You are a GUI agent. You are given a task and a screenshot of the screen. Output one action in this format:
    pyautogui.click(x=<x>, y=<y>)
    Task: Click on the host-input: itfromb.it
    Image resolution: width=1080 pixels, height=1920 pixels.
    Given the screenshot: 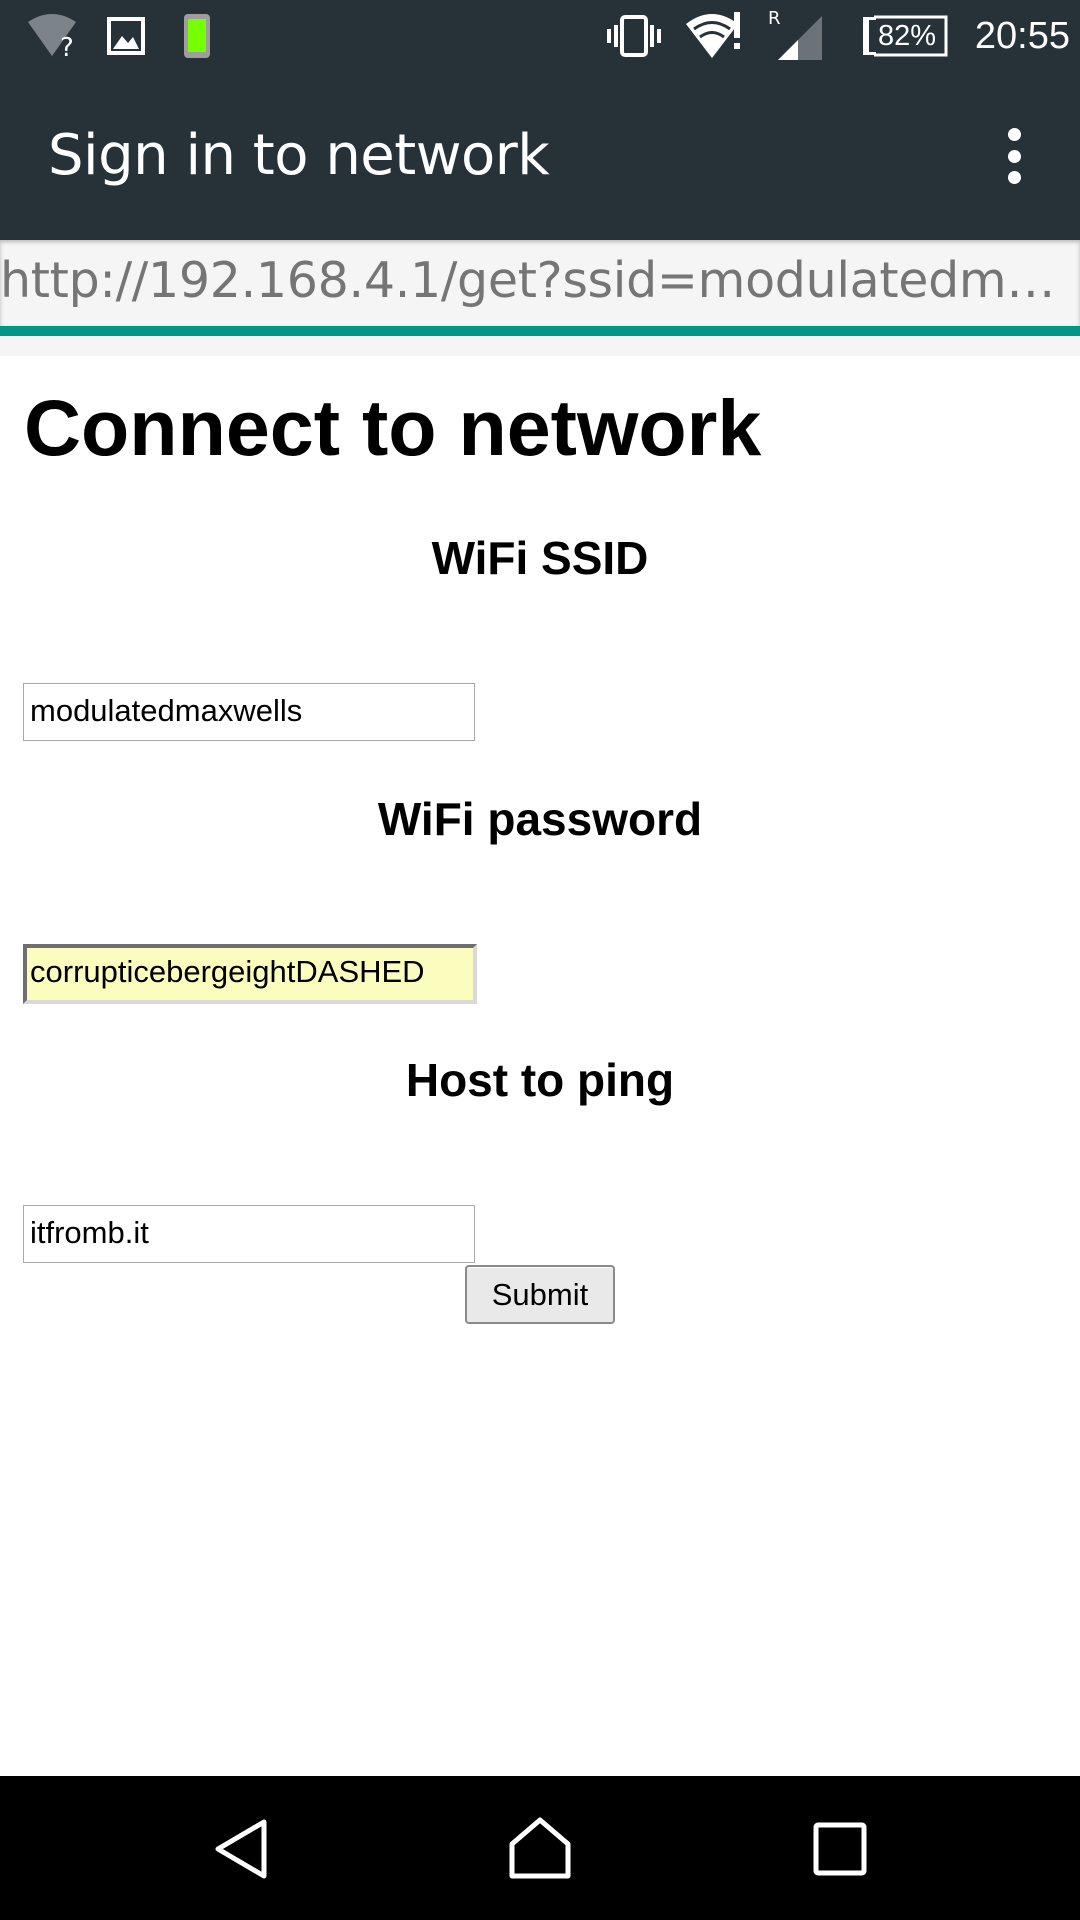 What is the action you would take?
    pyautogui.click(x=249, y=1234)
    